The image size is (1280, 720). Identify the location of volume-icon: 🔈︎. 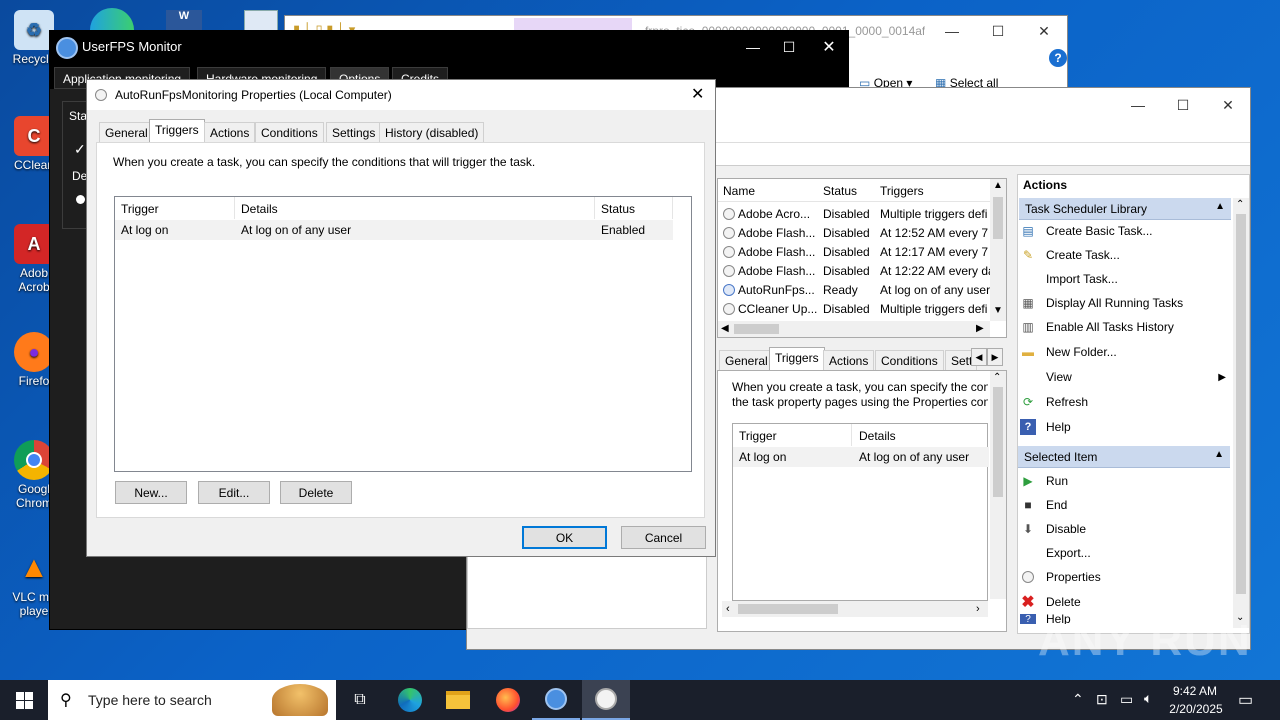
(1148, 698).